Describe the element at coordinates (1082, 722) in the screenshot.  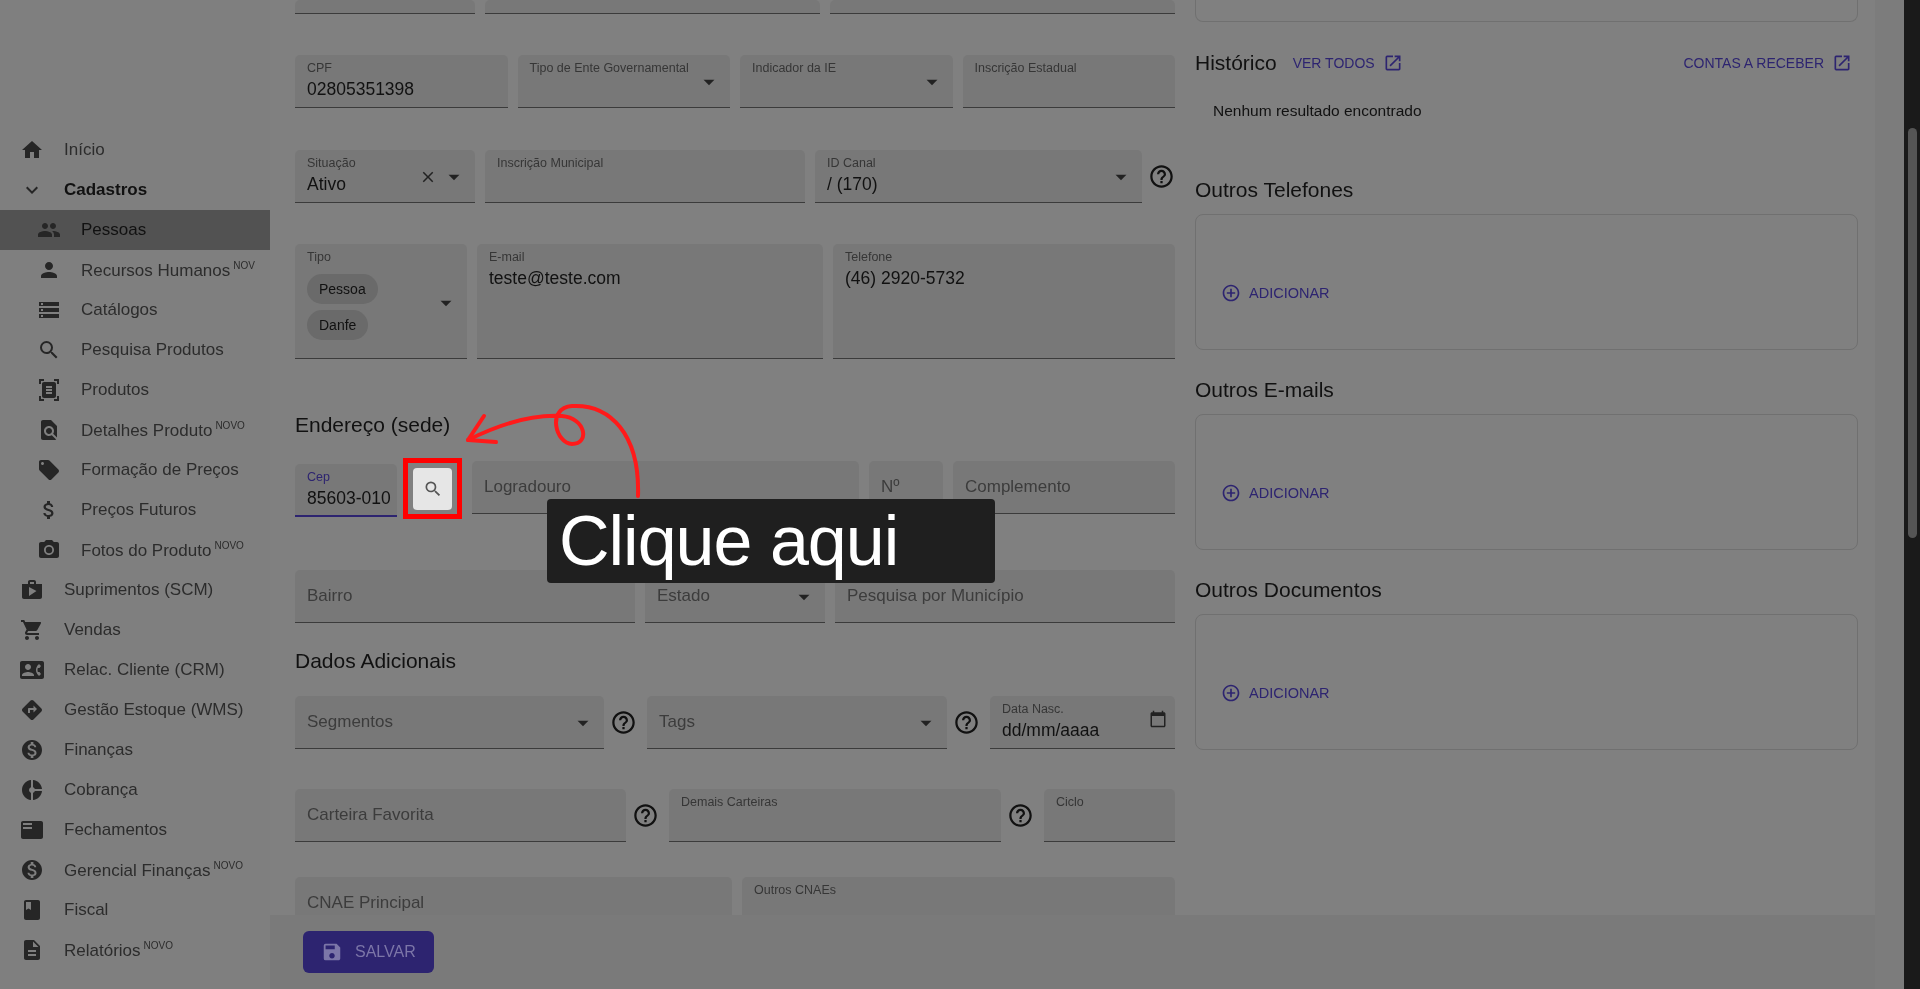
I see `date-field: Data Nasc. dd/mm/aaaa` at that location.